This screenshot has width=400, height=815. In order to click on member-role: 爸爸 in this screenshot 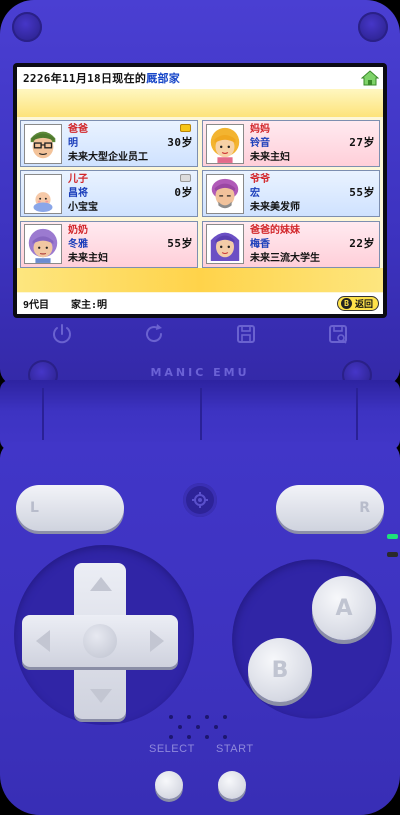, I will do `click(78, 129)`.